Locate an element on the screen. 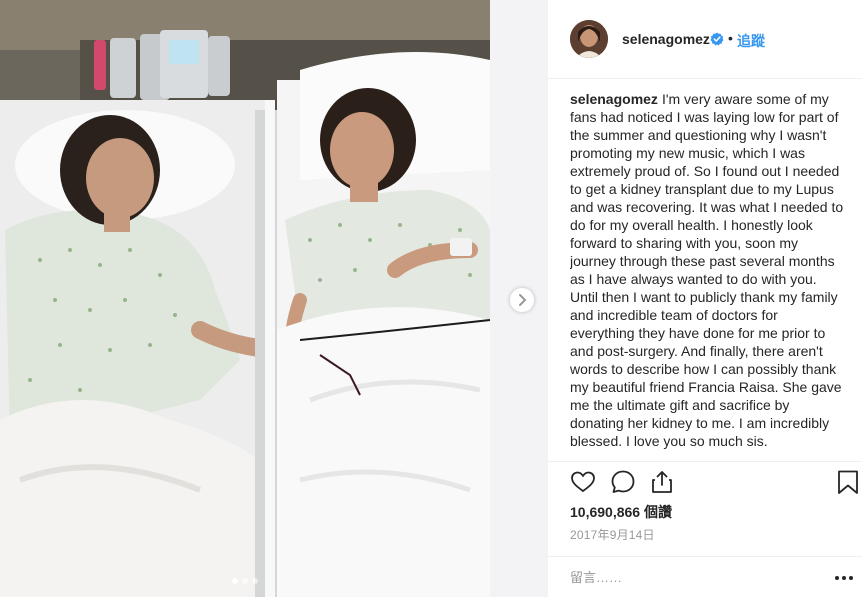 Image resolution: width=862 pixels, height=598 pixels. more-dots-icon is located at coordinates (844, 578).